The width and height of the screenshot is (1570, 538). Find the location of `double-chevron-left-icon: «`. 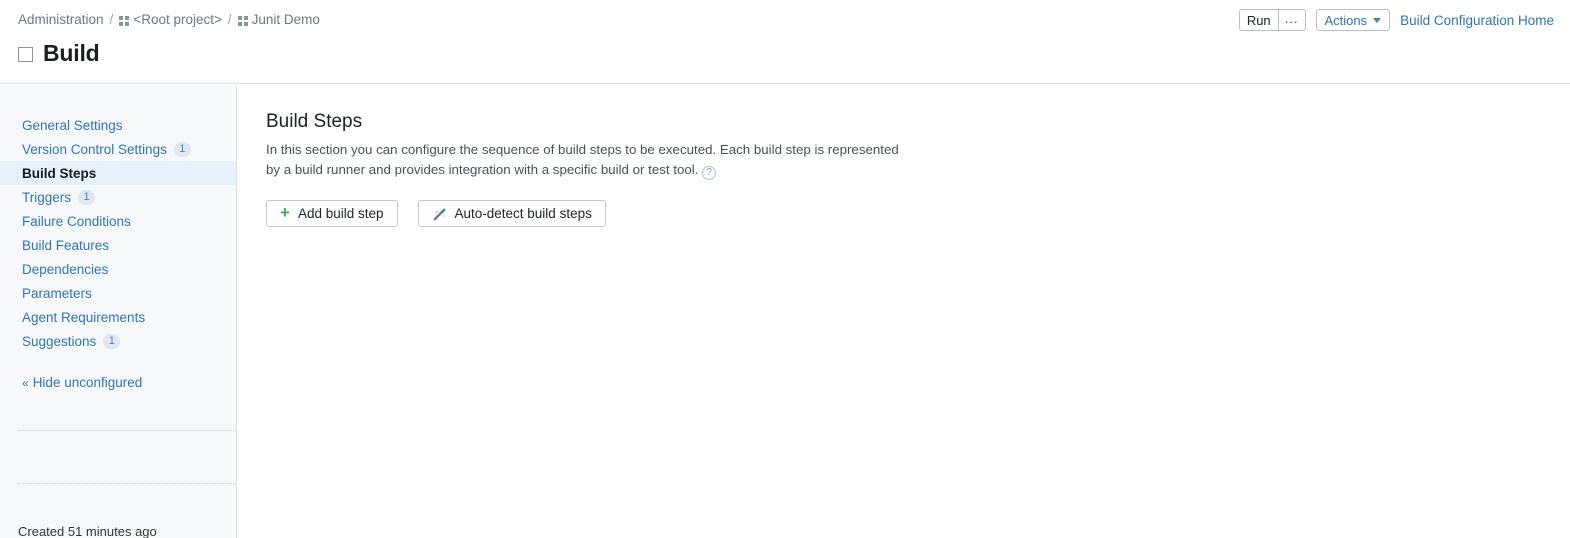

double-chevron-left-icon: « is located at coordinates (25, 382).